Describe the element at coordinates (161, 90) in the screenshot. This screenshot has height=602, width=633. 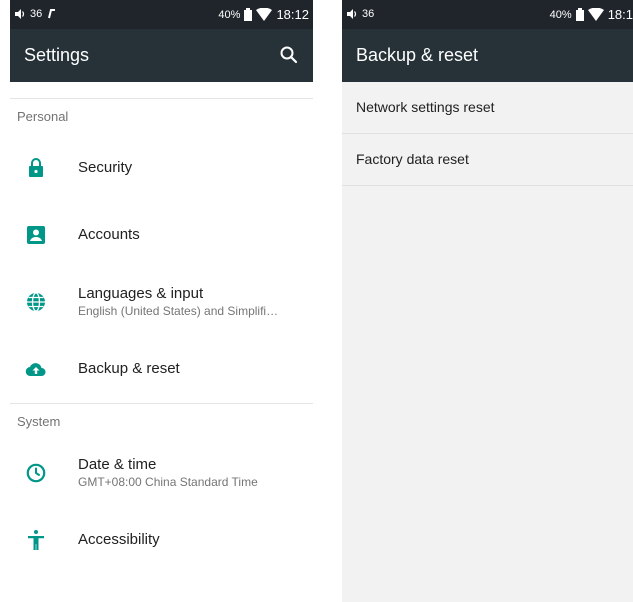
I see `list-top-divider` at that location.